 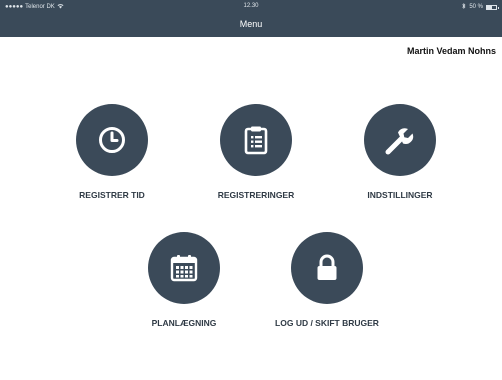 I want to click on status-right: 50 %, so click(x=480, y=7).